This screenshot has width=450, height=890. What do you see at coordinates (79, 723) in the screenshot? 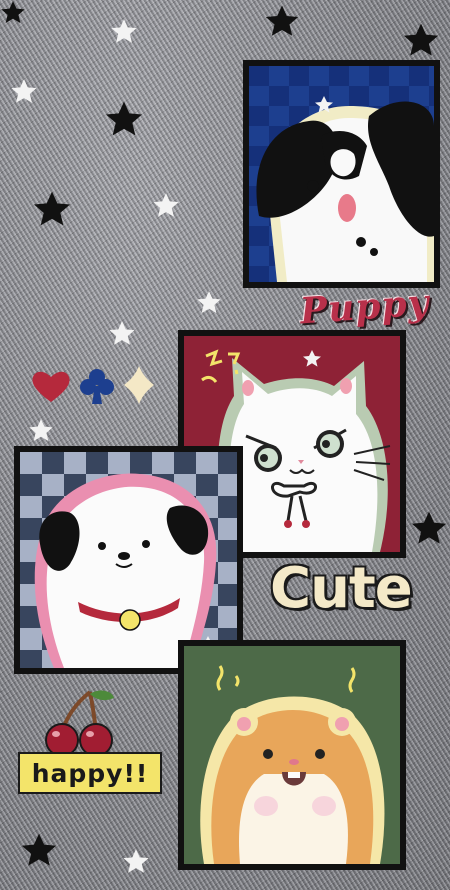
I see `cherry-icon` at bounding box center [79, 723].